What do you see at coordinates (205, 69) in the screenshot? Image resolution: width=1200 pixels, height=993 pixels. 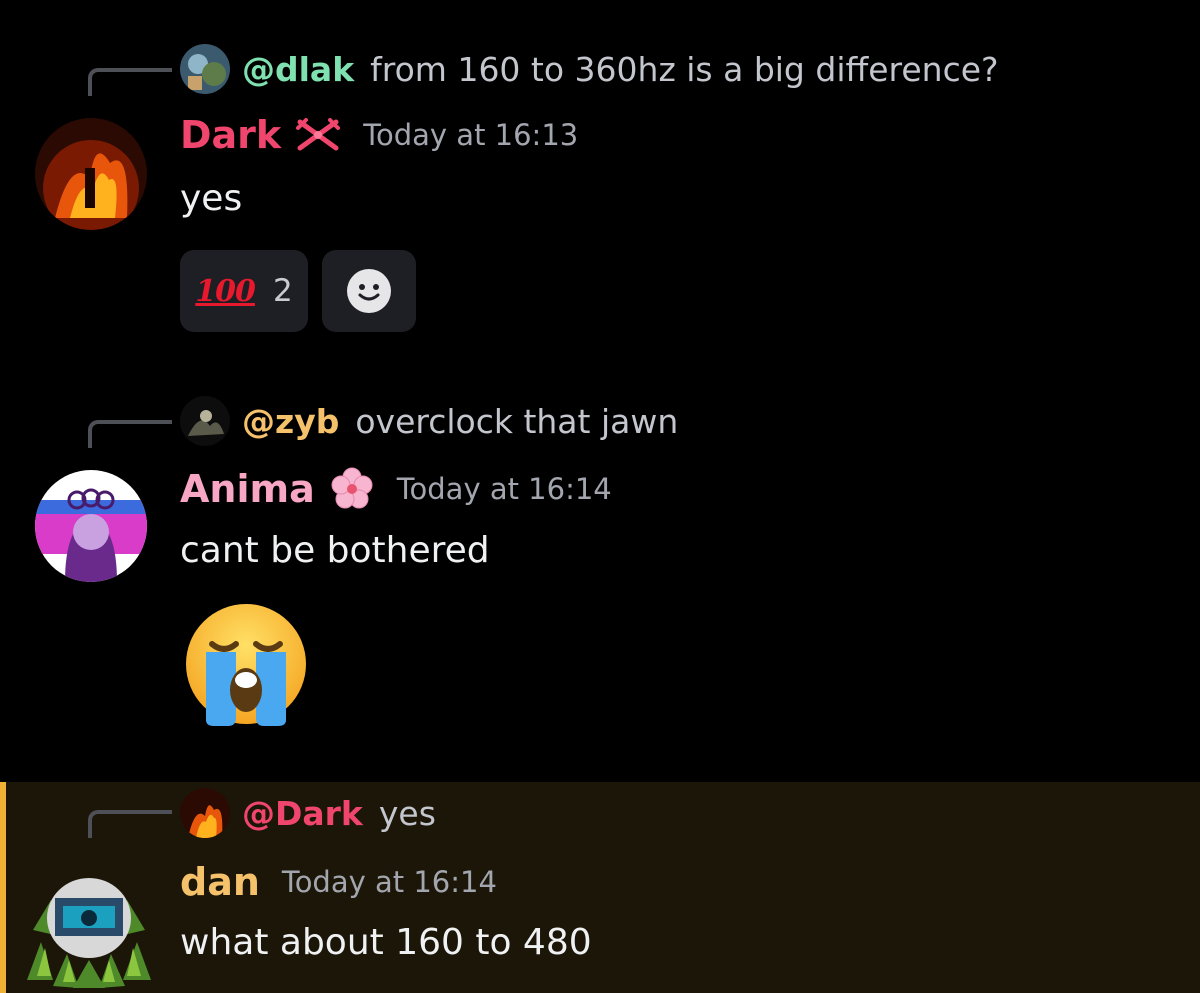 I see `reply-avatar-dlak` at bounding box center [205, 69].